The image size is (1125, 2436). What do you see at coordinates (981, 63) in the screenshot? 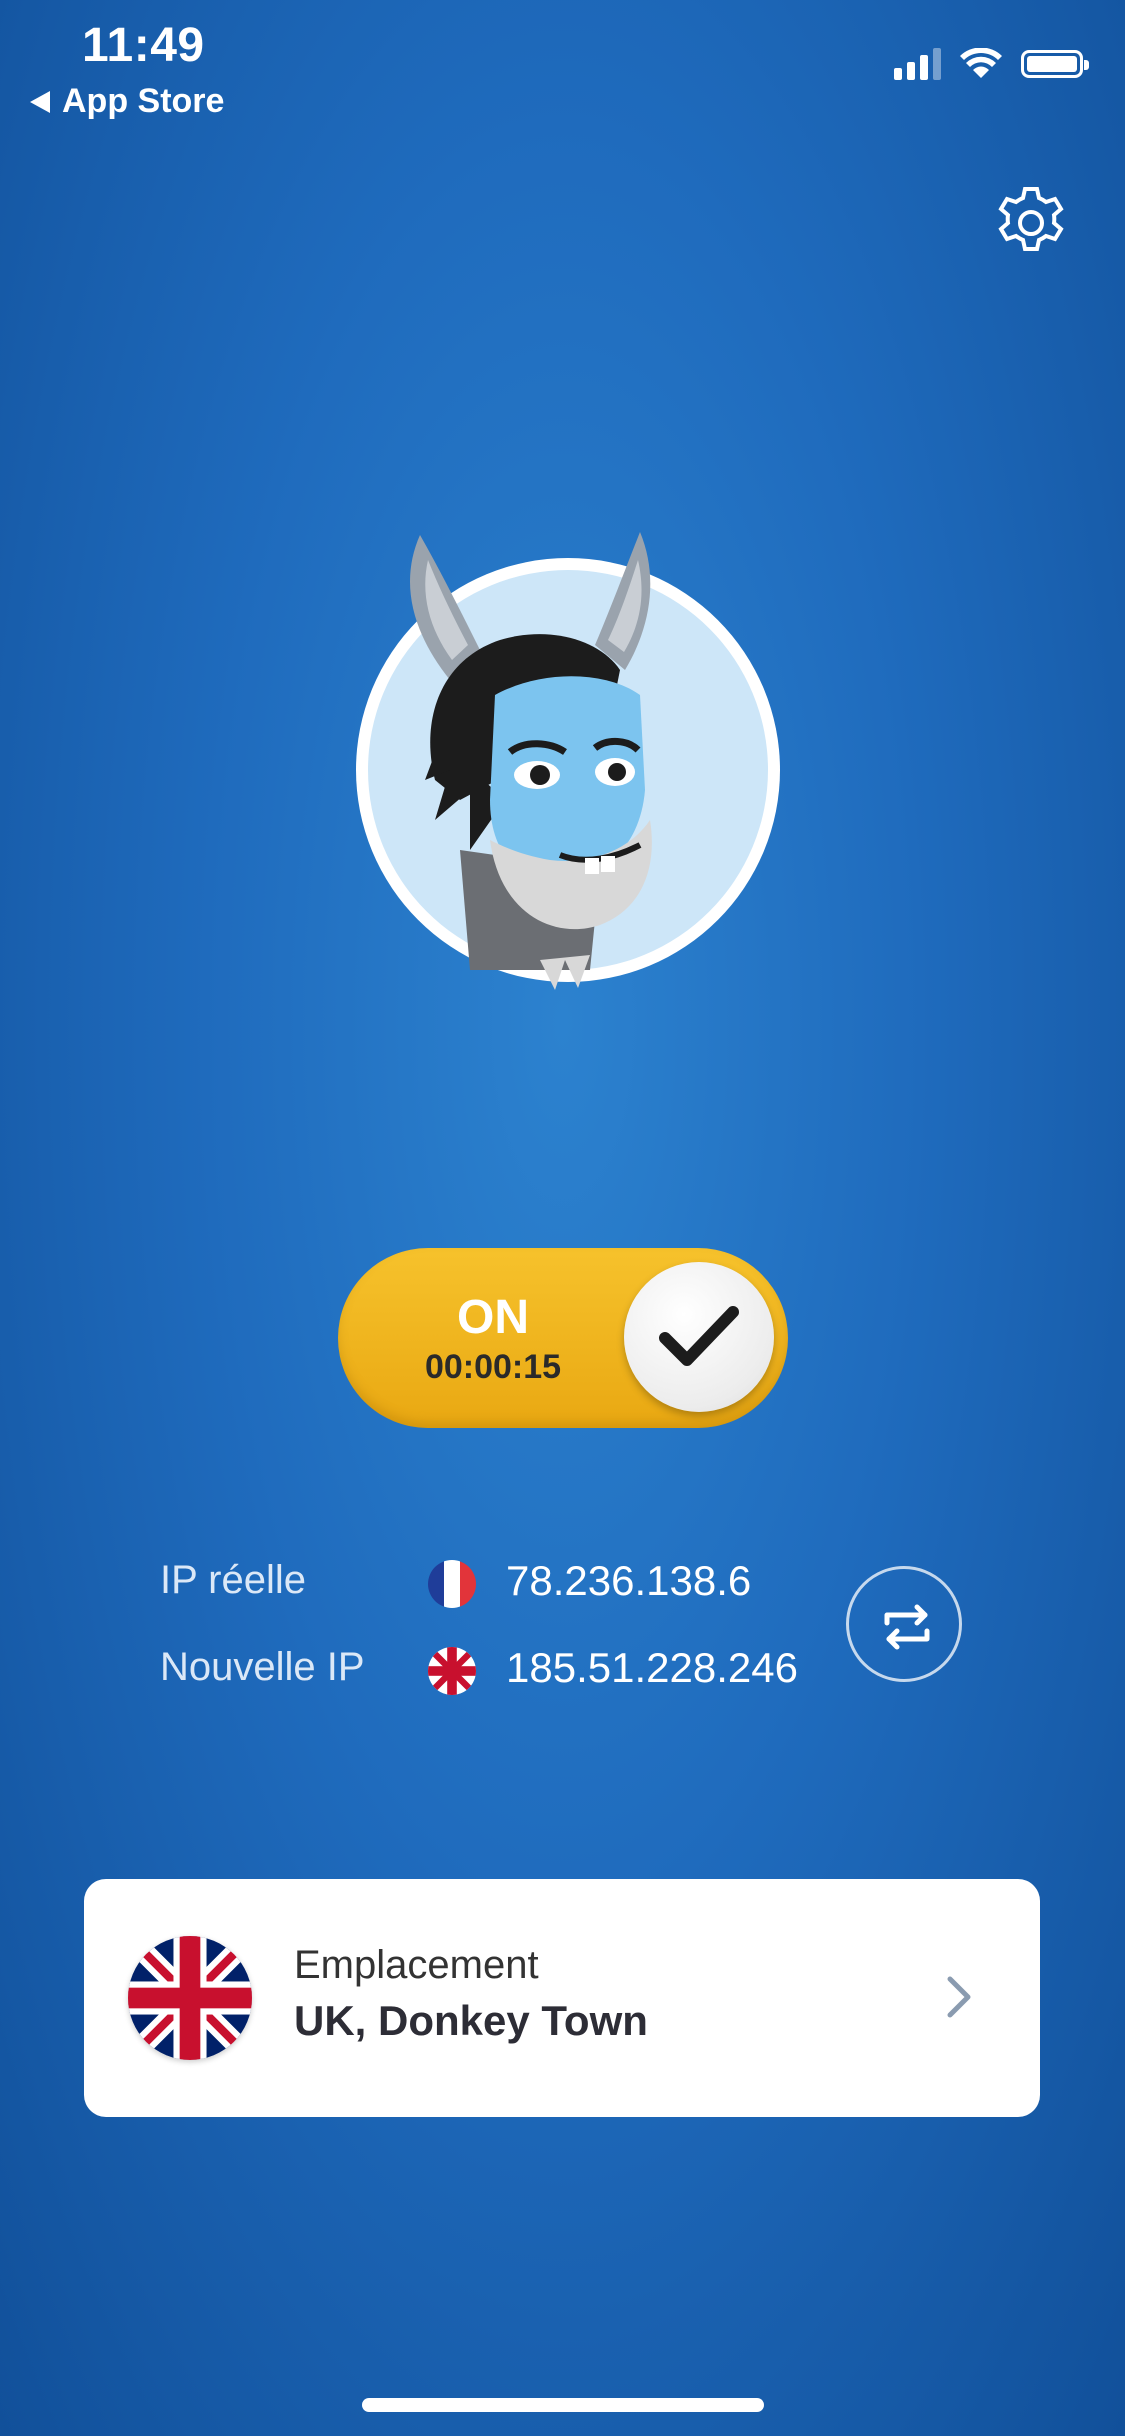
I see `wifi-icon` at bounding box center [981, 63].